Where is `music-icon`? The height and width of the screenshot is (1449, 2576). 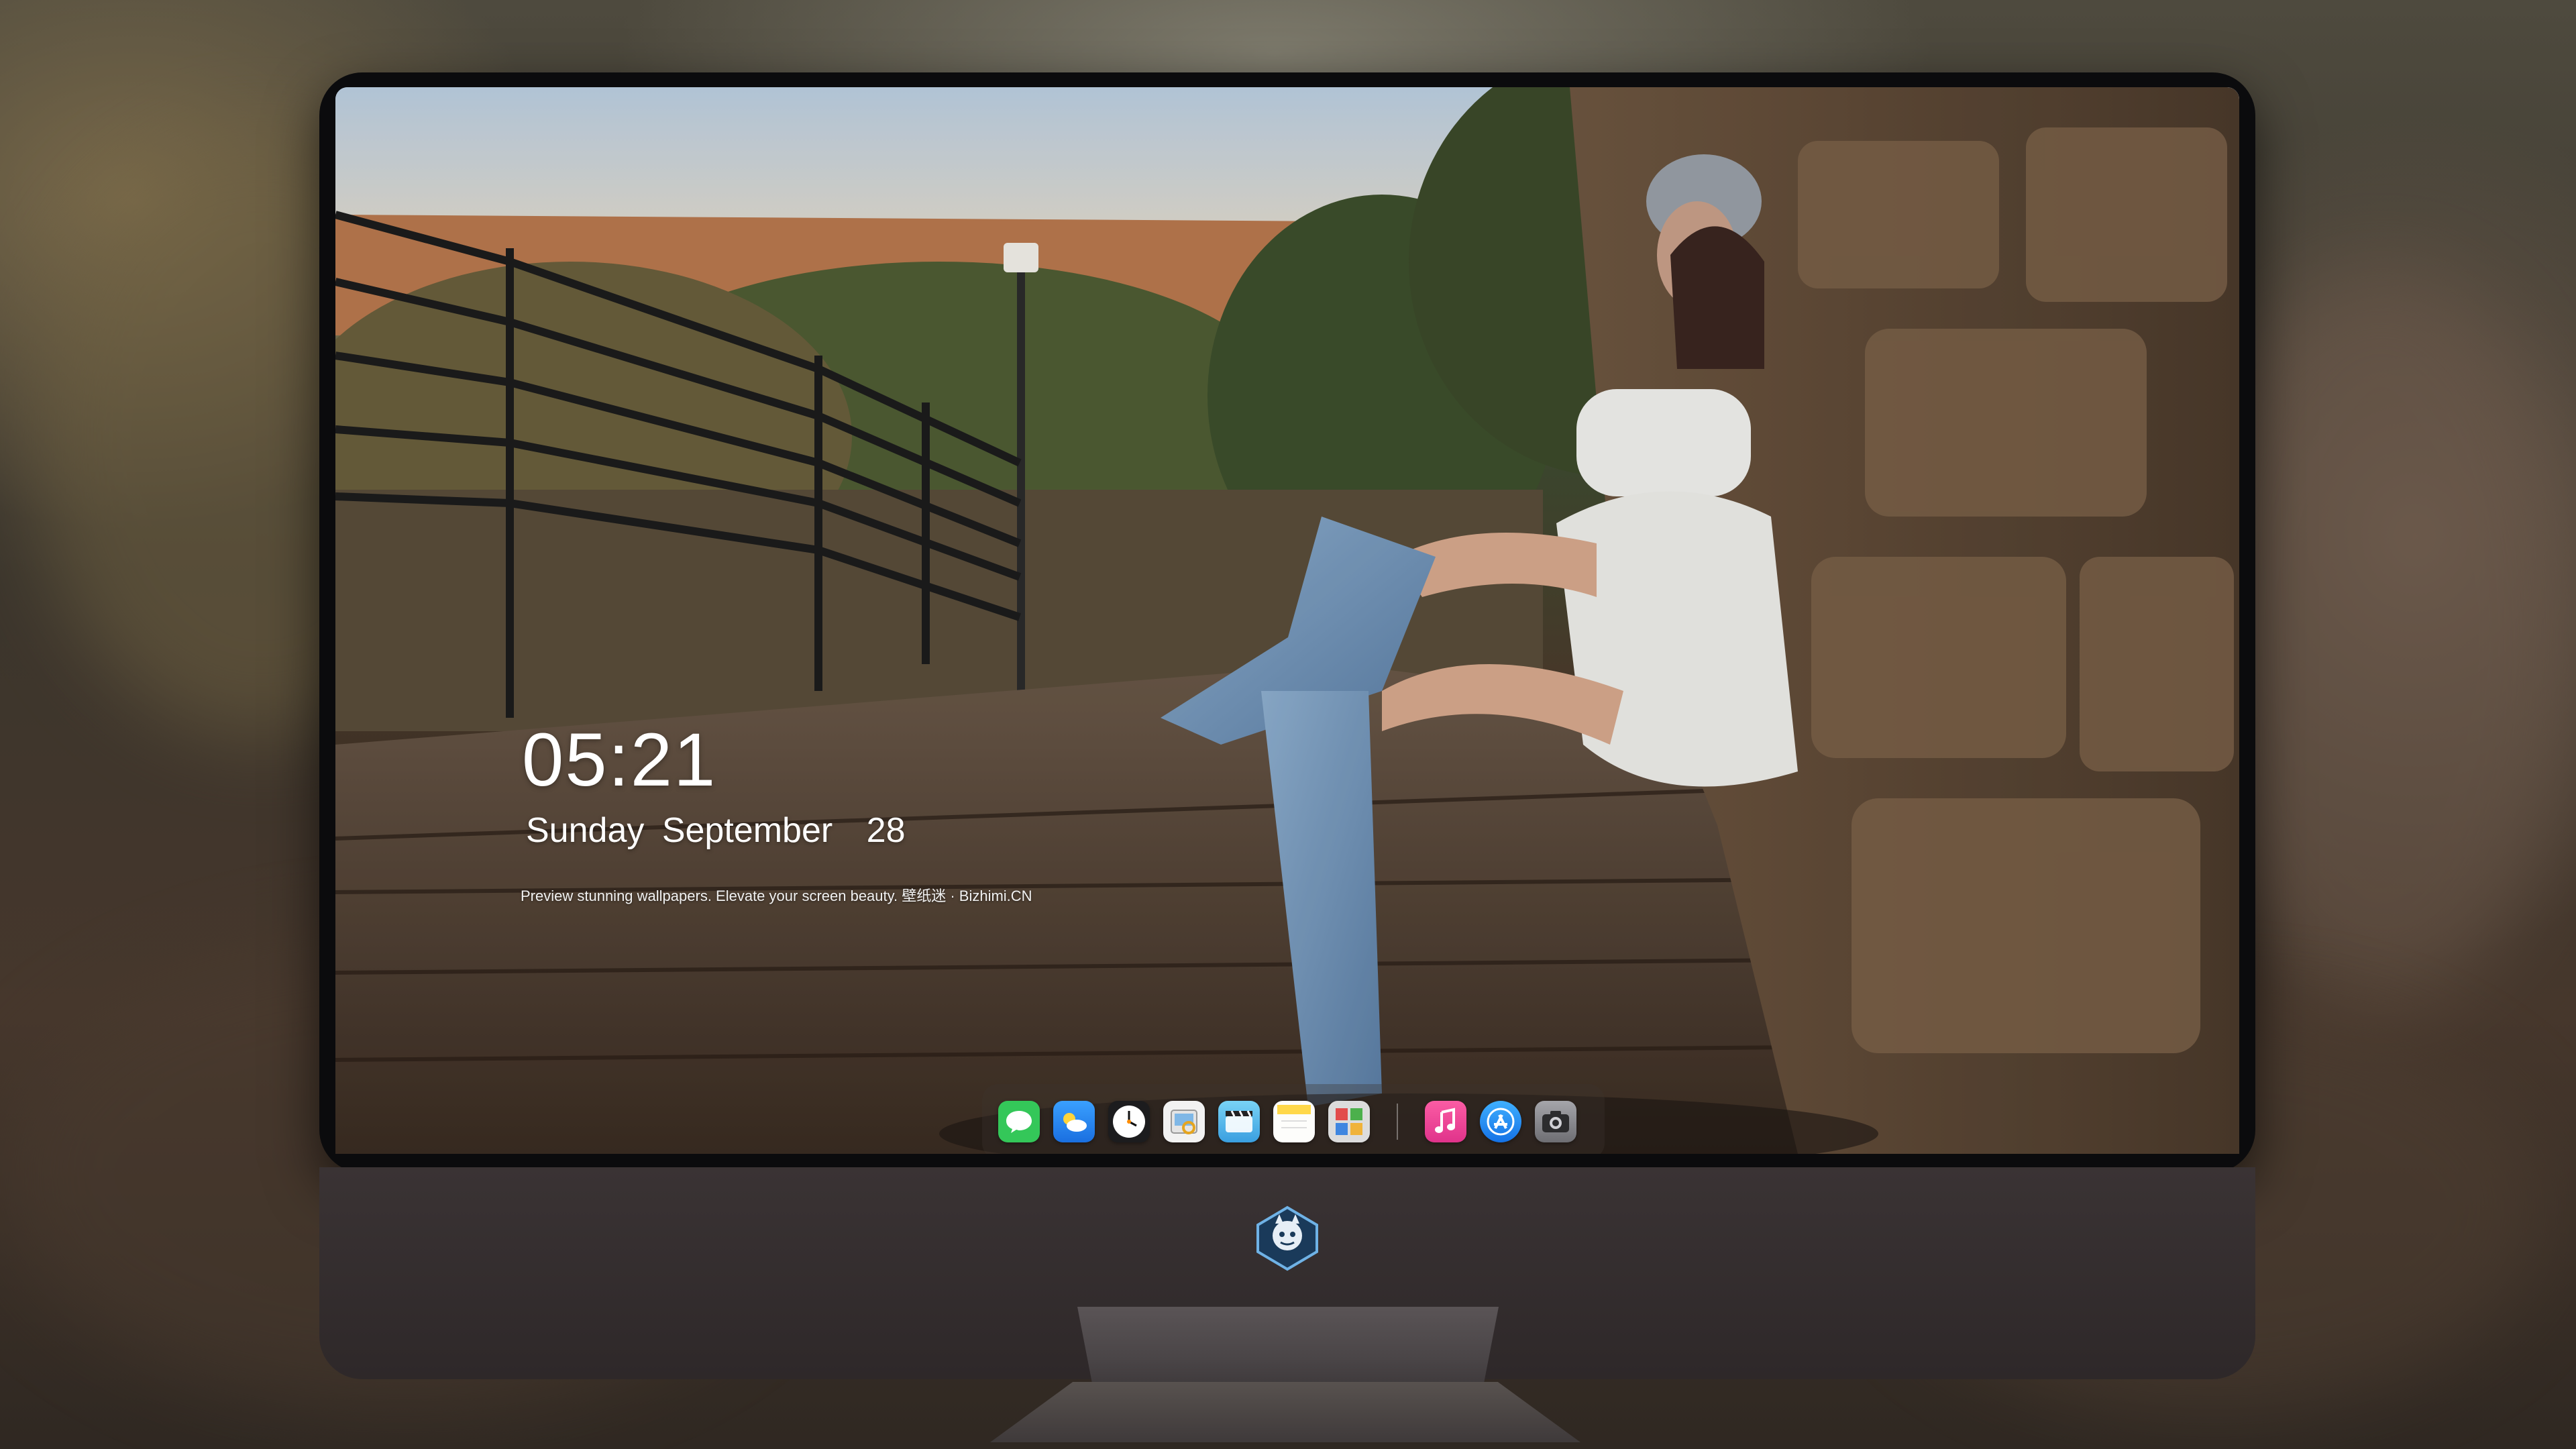 music-icon is located at coordinates (1445, 1121).